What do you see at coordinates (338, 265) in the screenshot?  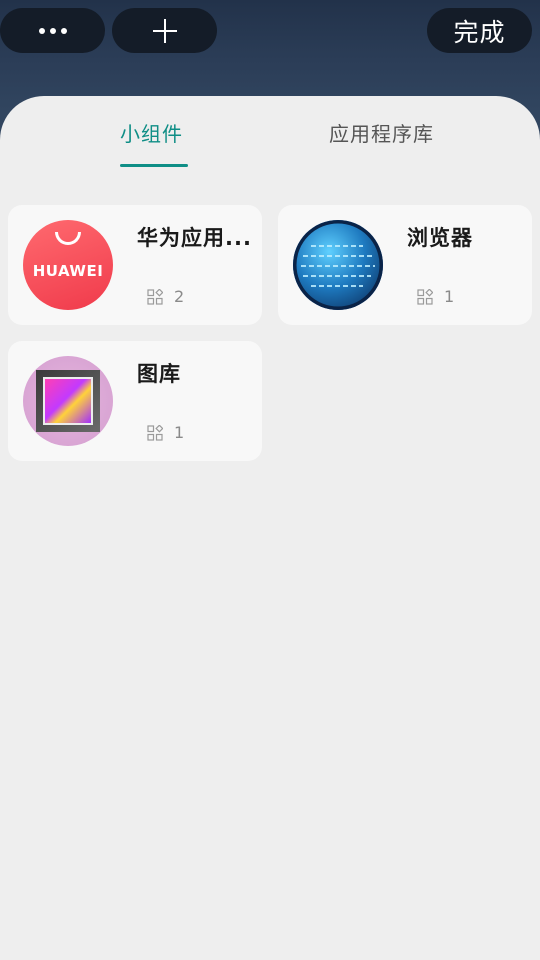 I see `browser-globe-icon` at bounding box center [338, 265].